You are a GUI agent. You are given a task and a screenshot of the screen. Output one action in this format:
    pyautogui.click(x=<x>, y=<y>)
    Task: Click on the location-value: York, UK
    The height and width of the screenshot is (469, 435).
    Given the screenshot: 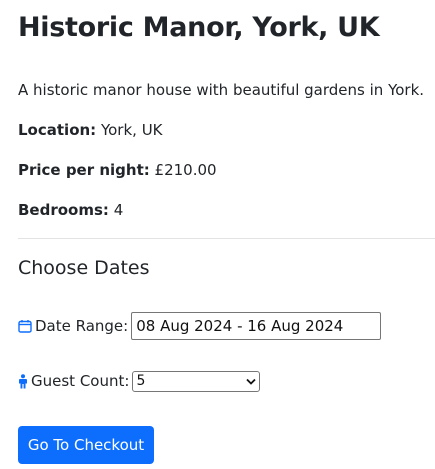 What is the action you would take?
    pyautogui.click(x=131, y=130)
    